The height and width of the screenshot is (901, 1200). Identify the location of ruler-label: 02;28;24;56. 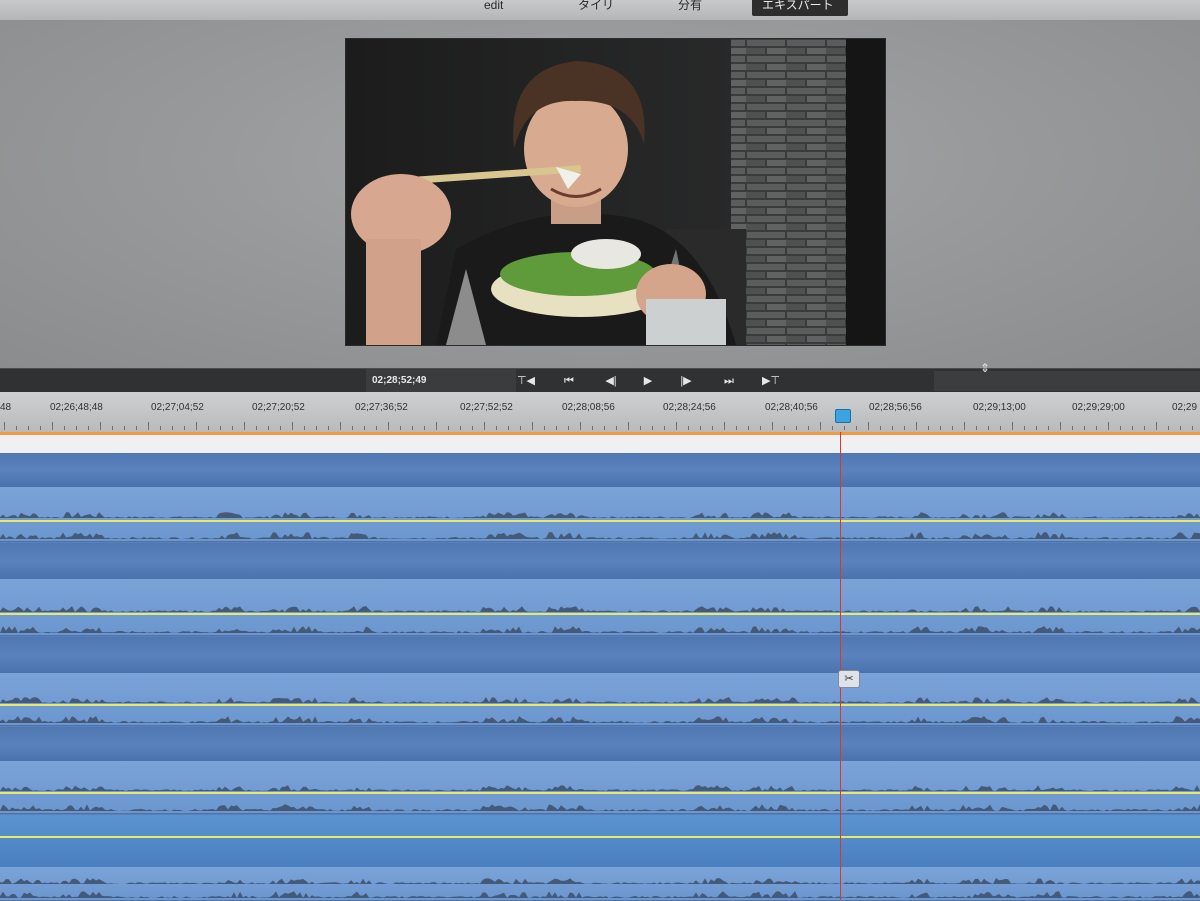
(689, 407).